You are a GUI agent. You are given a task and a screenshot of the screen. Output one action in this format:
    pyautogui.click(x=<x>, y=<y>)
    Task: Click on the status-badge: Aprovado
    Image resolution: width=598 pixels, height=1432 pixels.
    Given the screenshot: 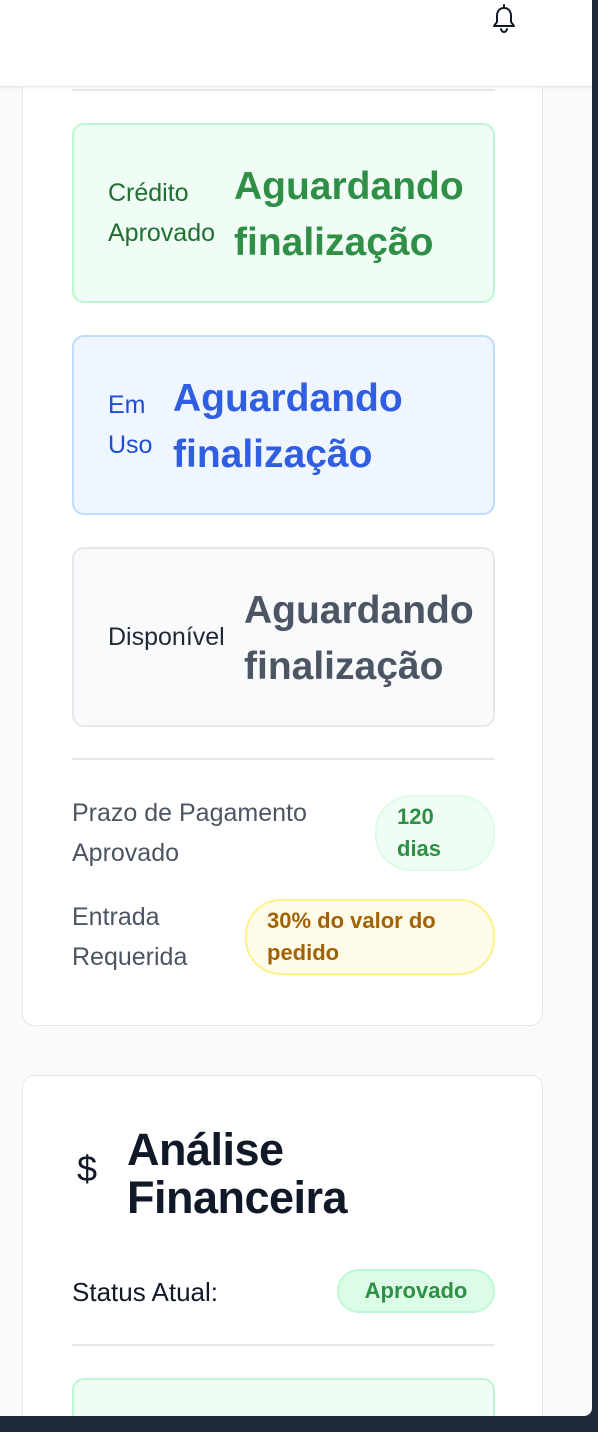 What is the action you would take?
    pyautogui.click(x=416, y=1291)
    